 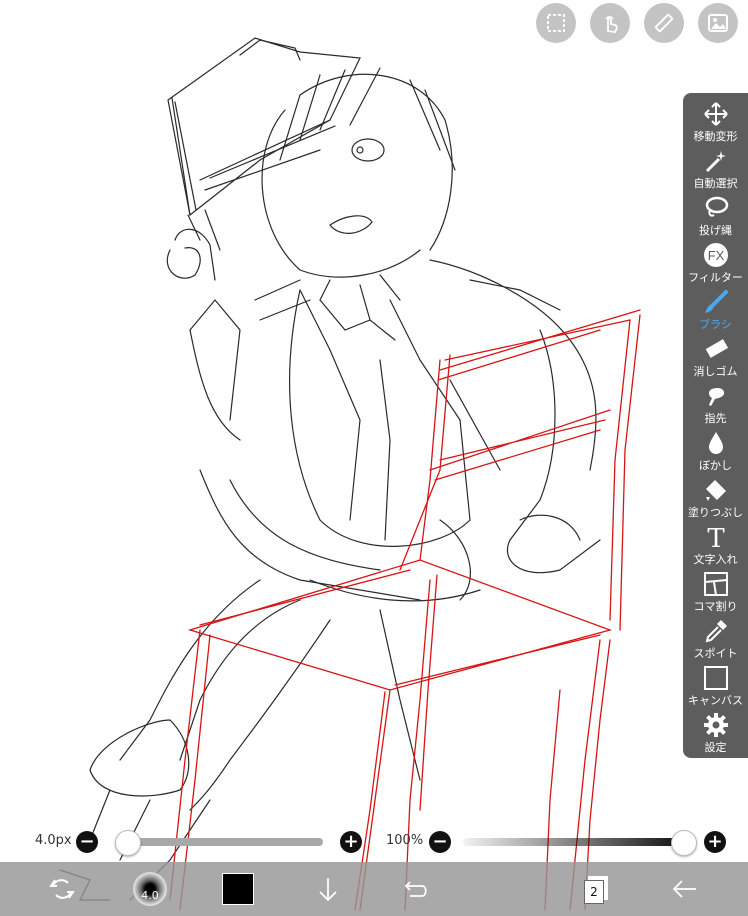 I want to click on tool-brush: ブラシ, so click(x=715, y=312).